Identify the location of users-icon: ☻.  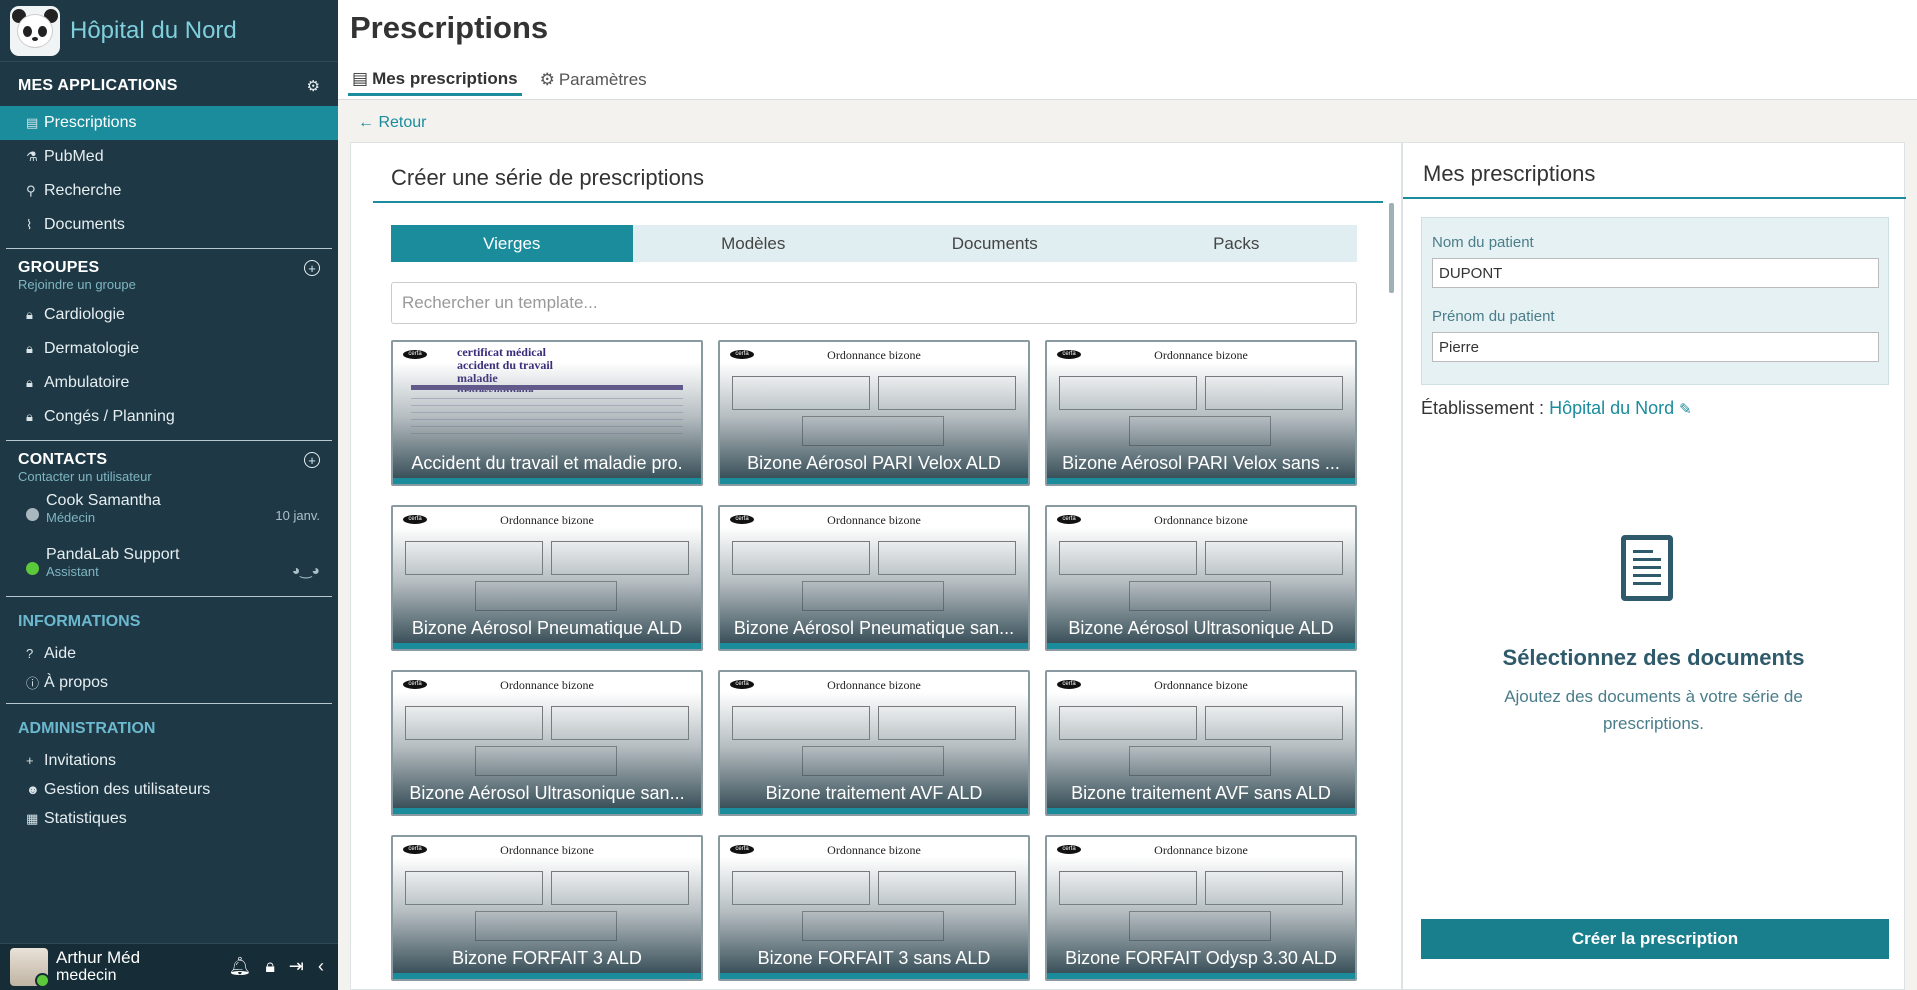
(33, 789).